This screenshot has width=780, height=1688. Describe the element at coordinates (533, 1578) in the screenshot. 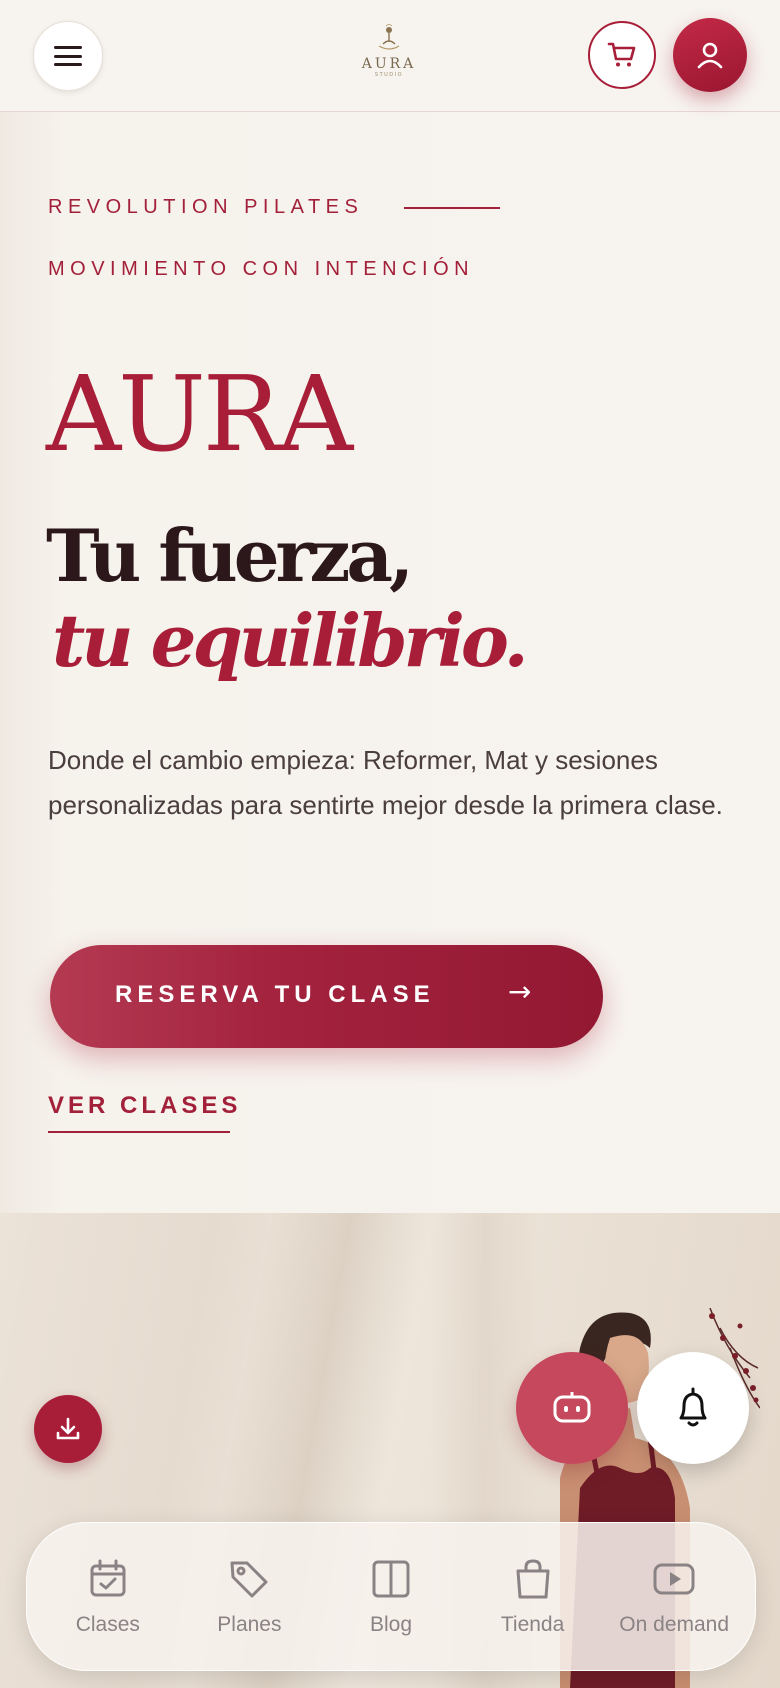

I see `shopping-bag-icon` at that location.